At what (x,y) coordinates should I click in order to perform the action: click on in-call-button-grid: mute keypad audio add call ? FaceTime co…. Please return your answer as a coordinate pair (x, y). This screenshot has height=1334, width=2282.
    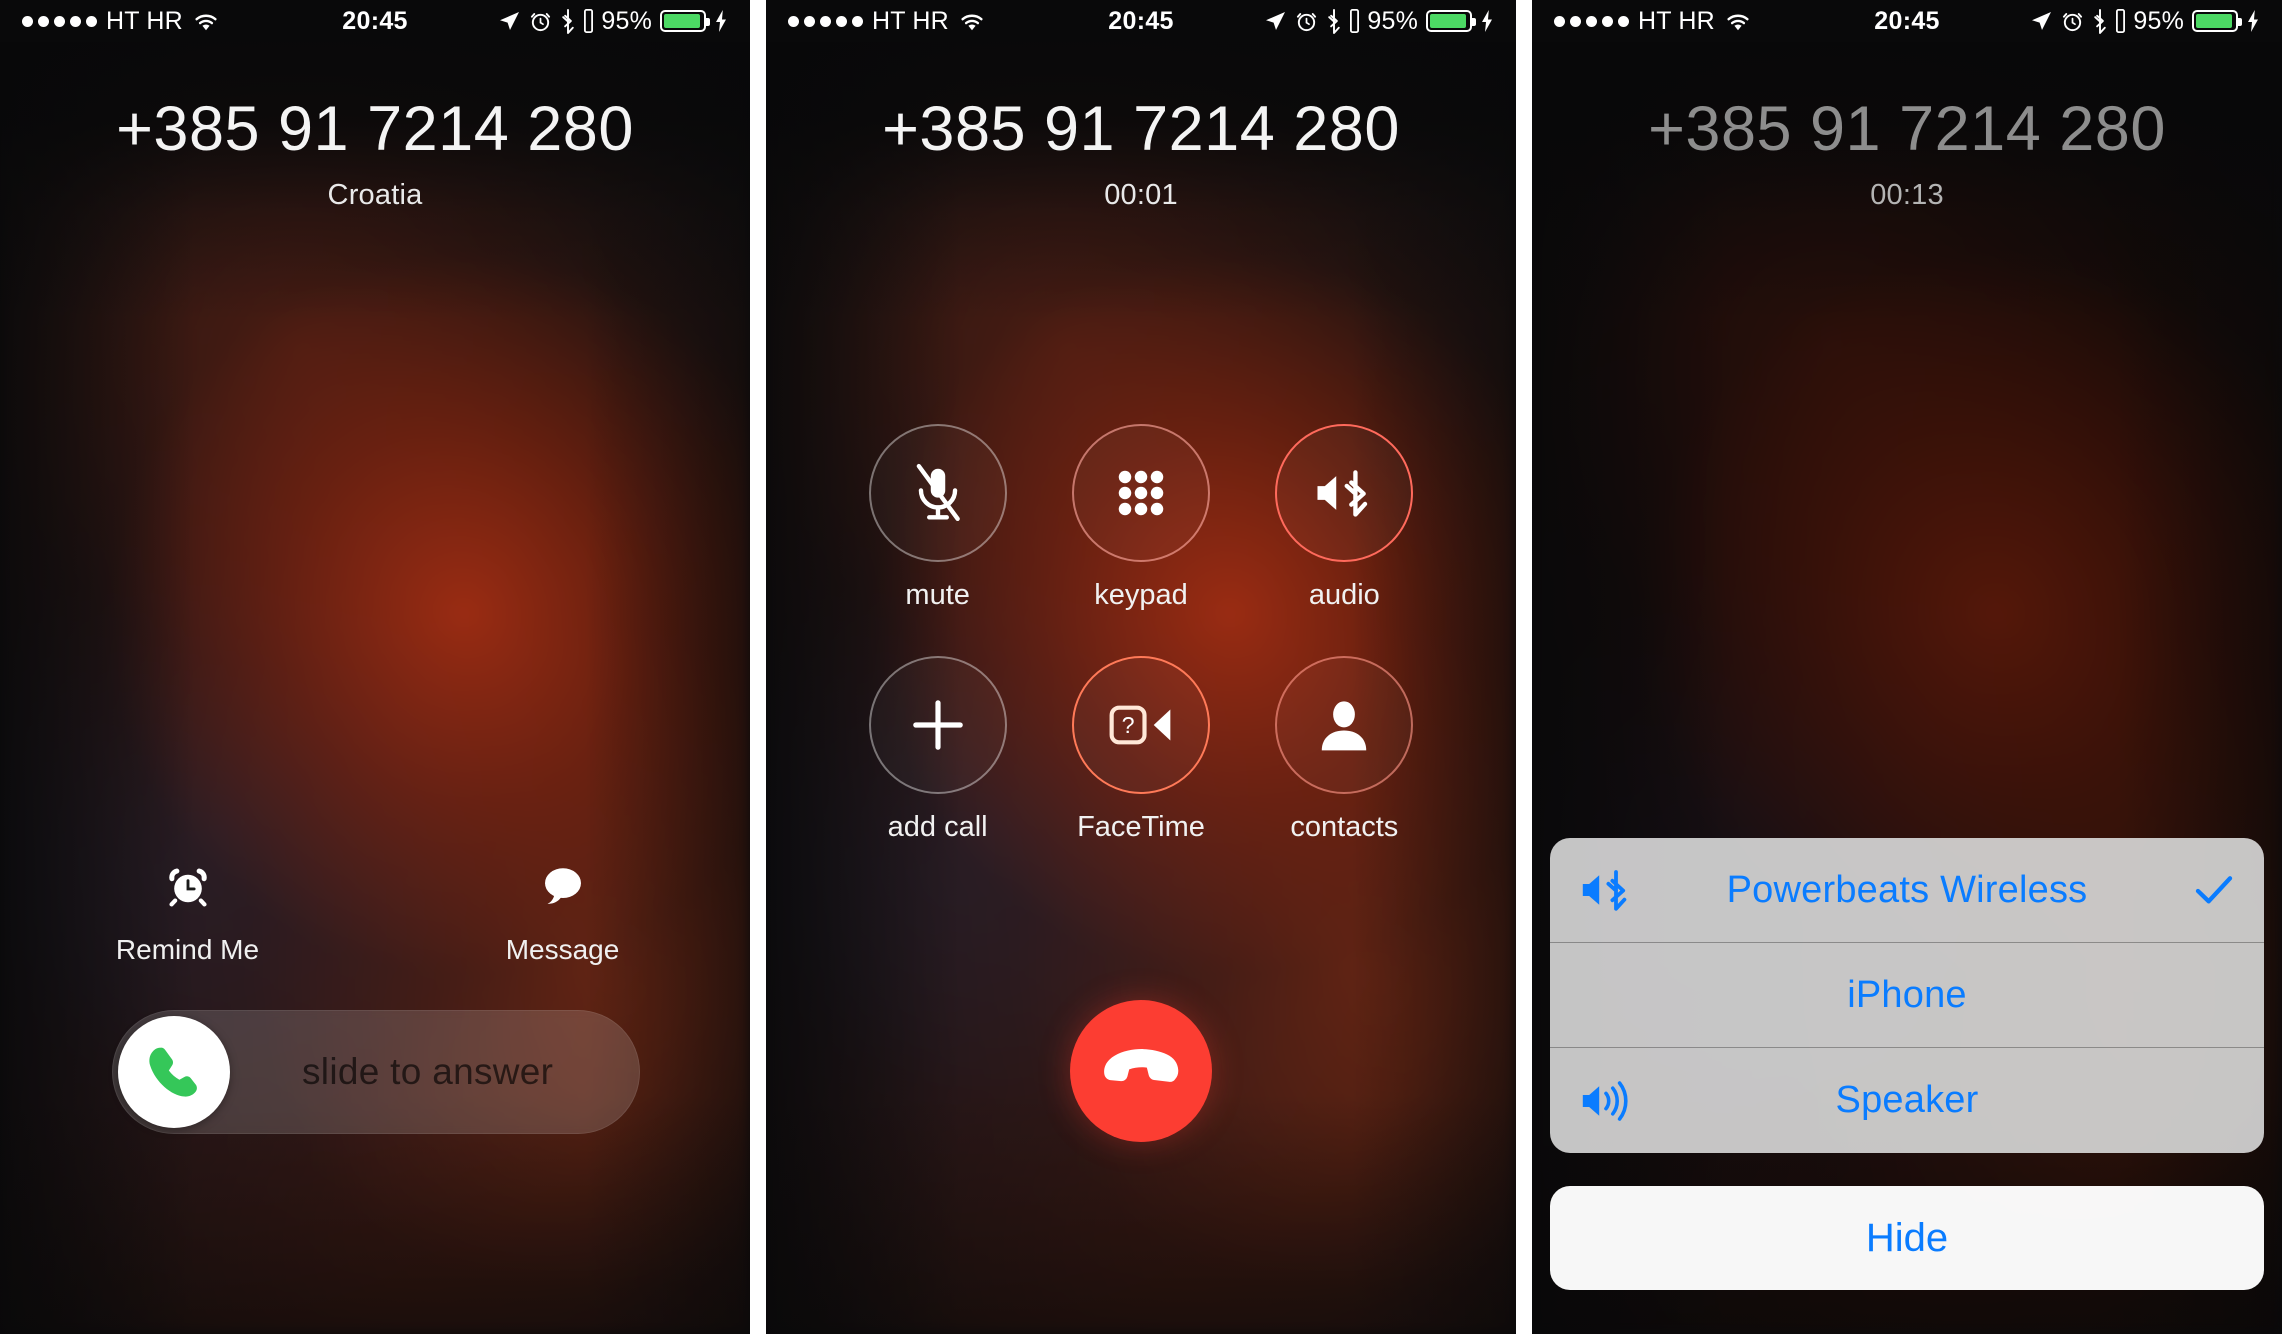
    Looking at the image, I should click on (1141, 634).